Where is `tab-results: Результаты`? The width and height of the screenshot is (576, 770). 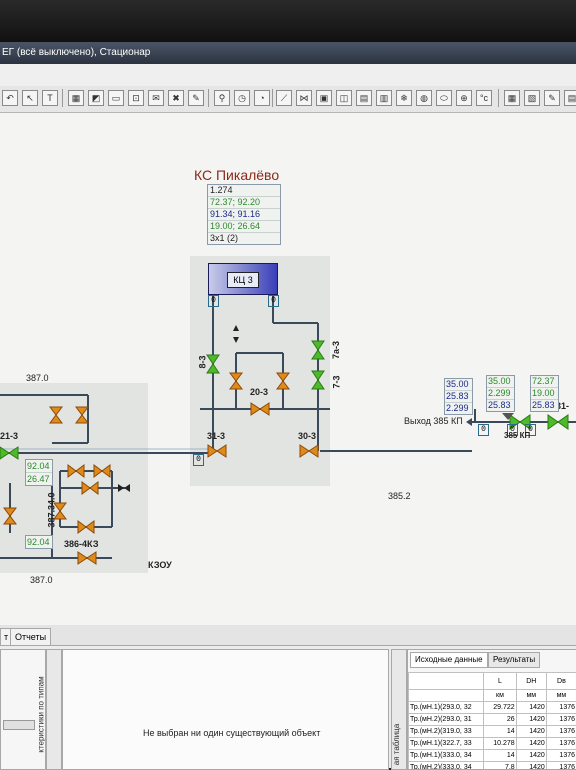
tab-results: Результаты is located at coordinates (514, 660).